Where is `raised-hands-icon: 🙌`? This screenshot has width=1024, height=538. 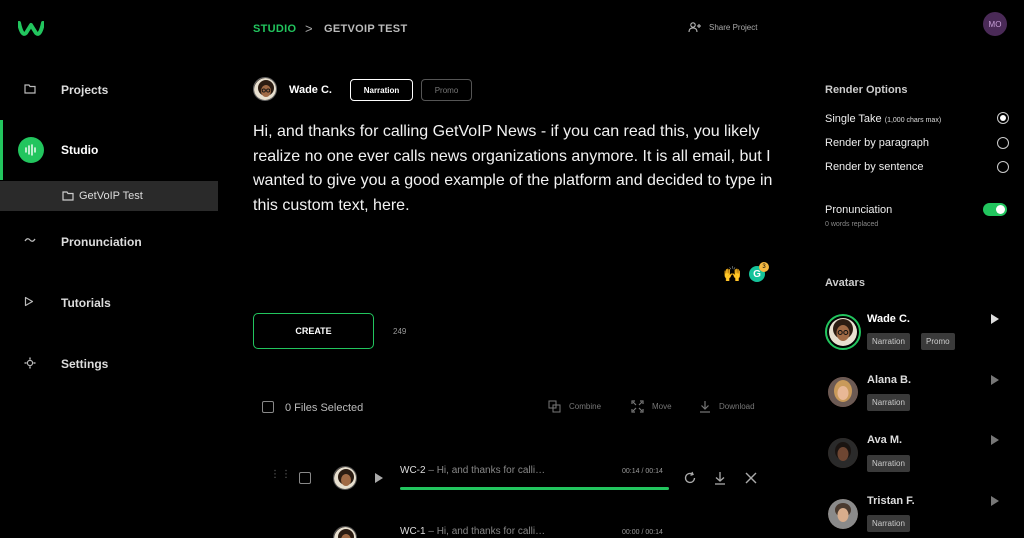 raised-hands-icon: 🙌 is located at coordinates (732, 274).